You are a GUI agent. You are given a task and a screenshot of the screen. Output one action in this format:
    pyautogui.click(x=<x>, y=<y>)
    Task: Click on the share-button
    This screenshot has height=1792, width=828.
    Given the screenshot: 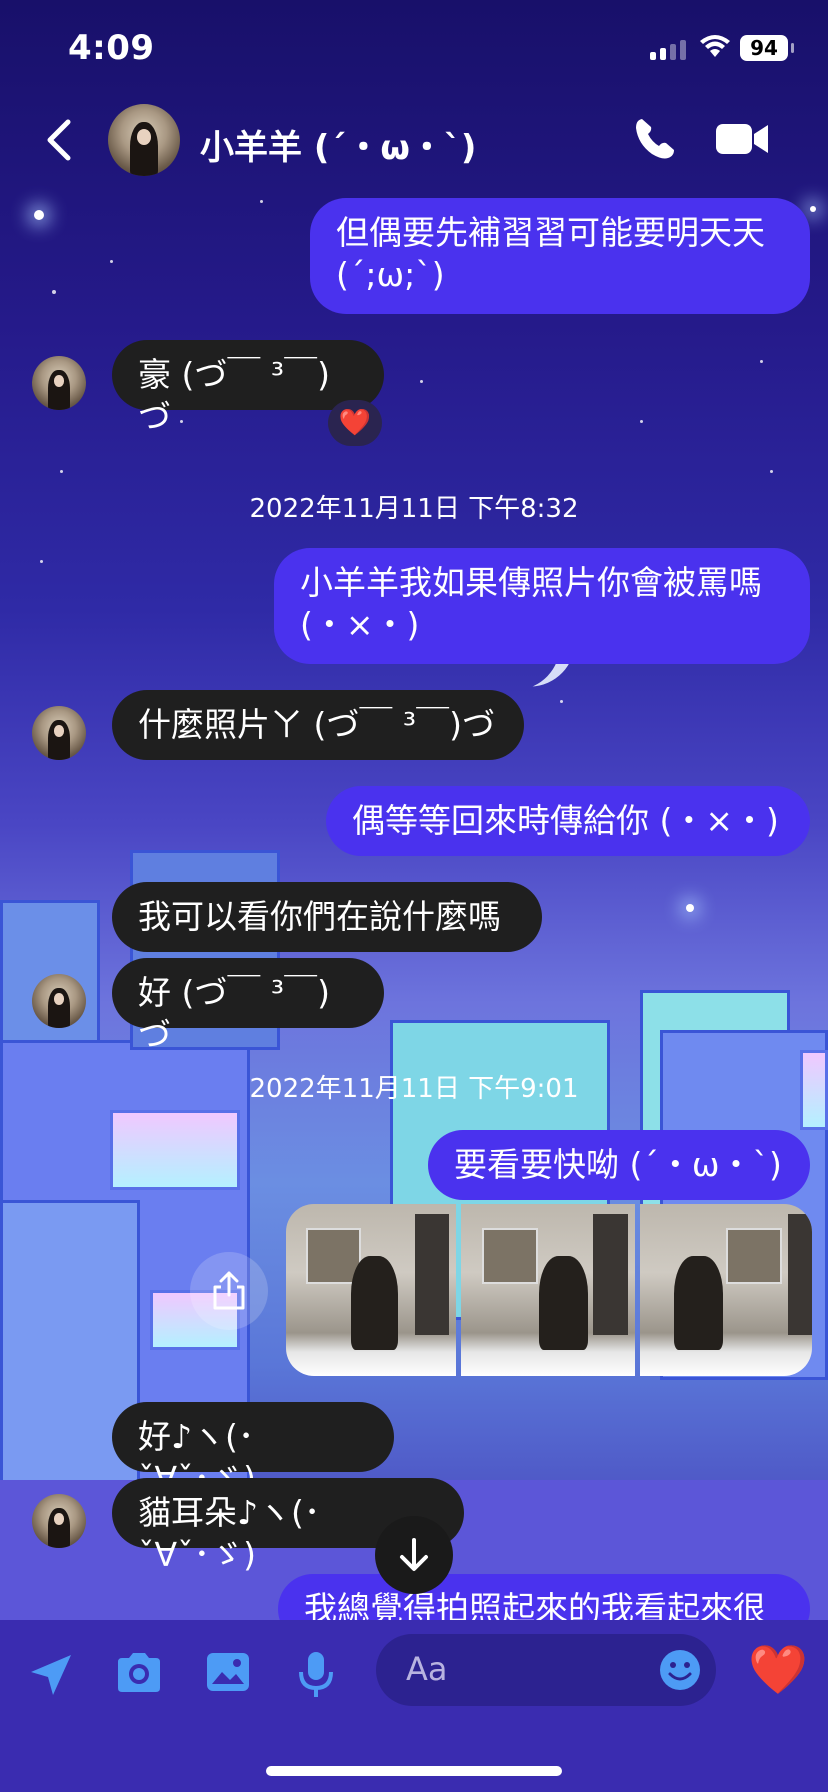 What is the action you would take?
    pyautogui.click(x=229, y=1291)
    